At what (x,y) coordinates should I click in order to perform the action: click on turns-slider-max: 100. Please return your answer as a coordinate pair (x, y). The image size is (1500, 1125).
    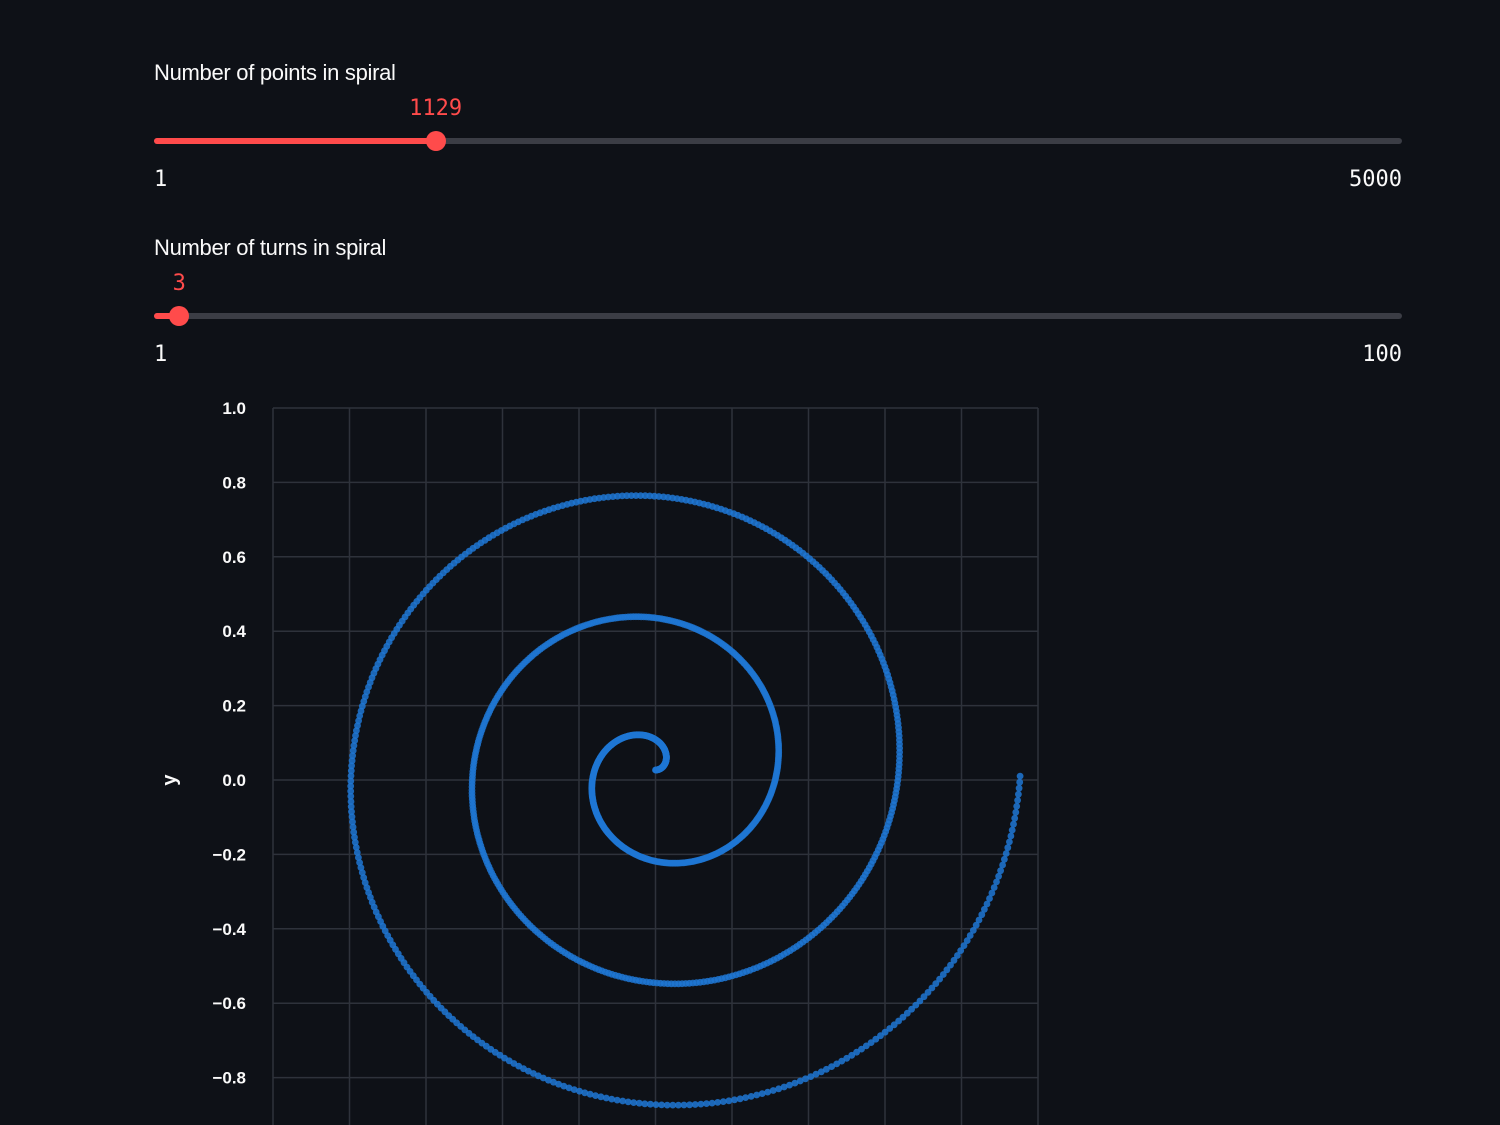
    Looking at the image, I should click on (1382, 354).